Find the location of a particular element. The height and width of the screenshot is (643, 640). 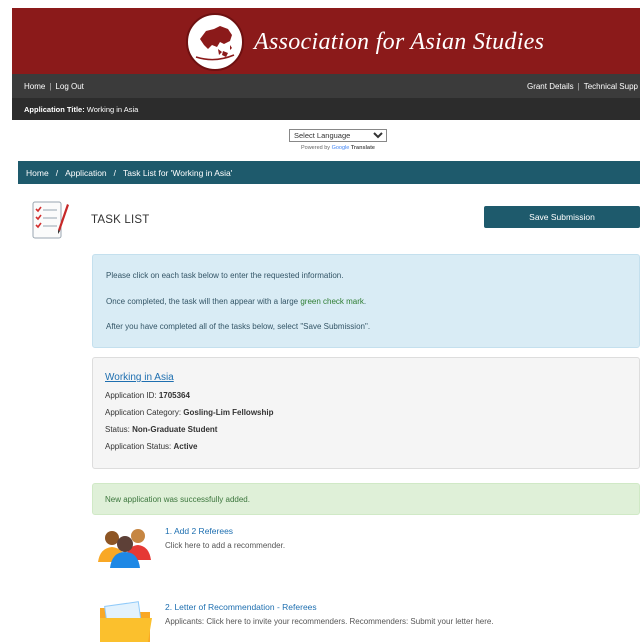

powered-by-google: Powered by Google Translate is located at coordinates (337, 148).